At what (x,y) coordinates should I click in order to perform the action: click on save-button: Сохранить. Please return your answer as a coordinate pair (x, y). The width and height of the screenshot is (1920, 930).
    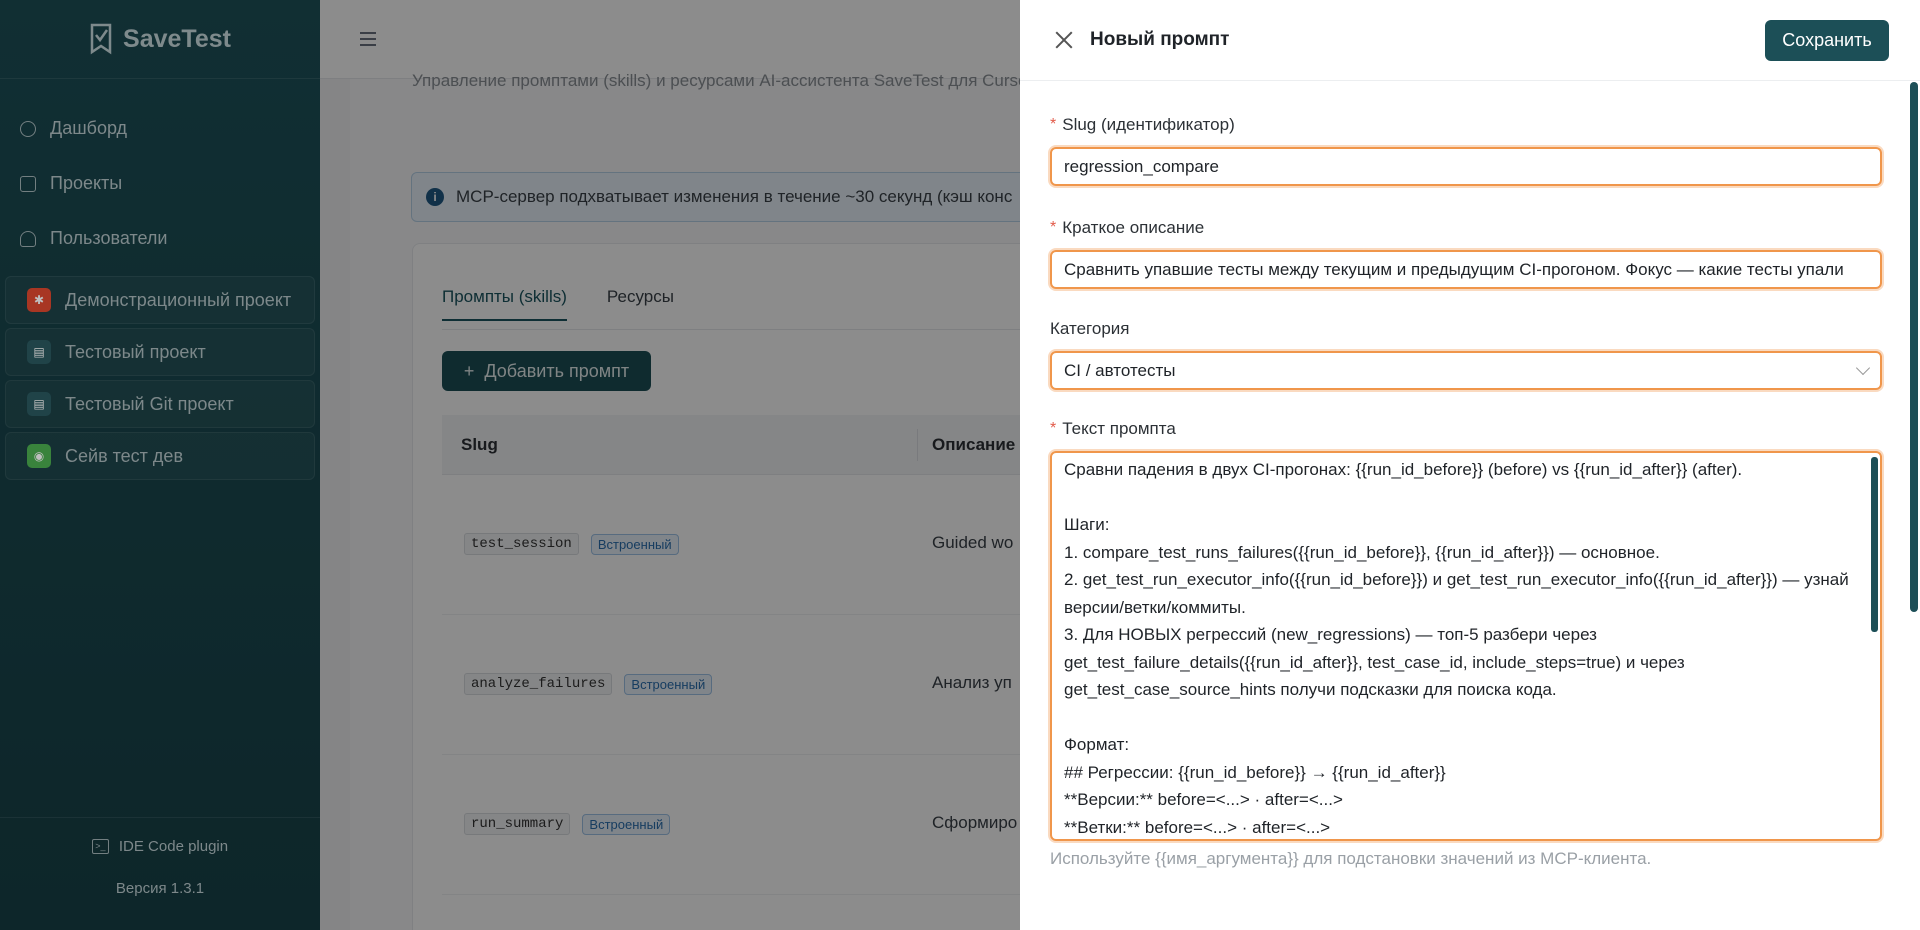
    Looking at the image, I should click on (1827, 40).